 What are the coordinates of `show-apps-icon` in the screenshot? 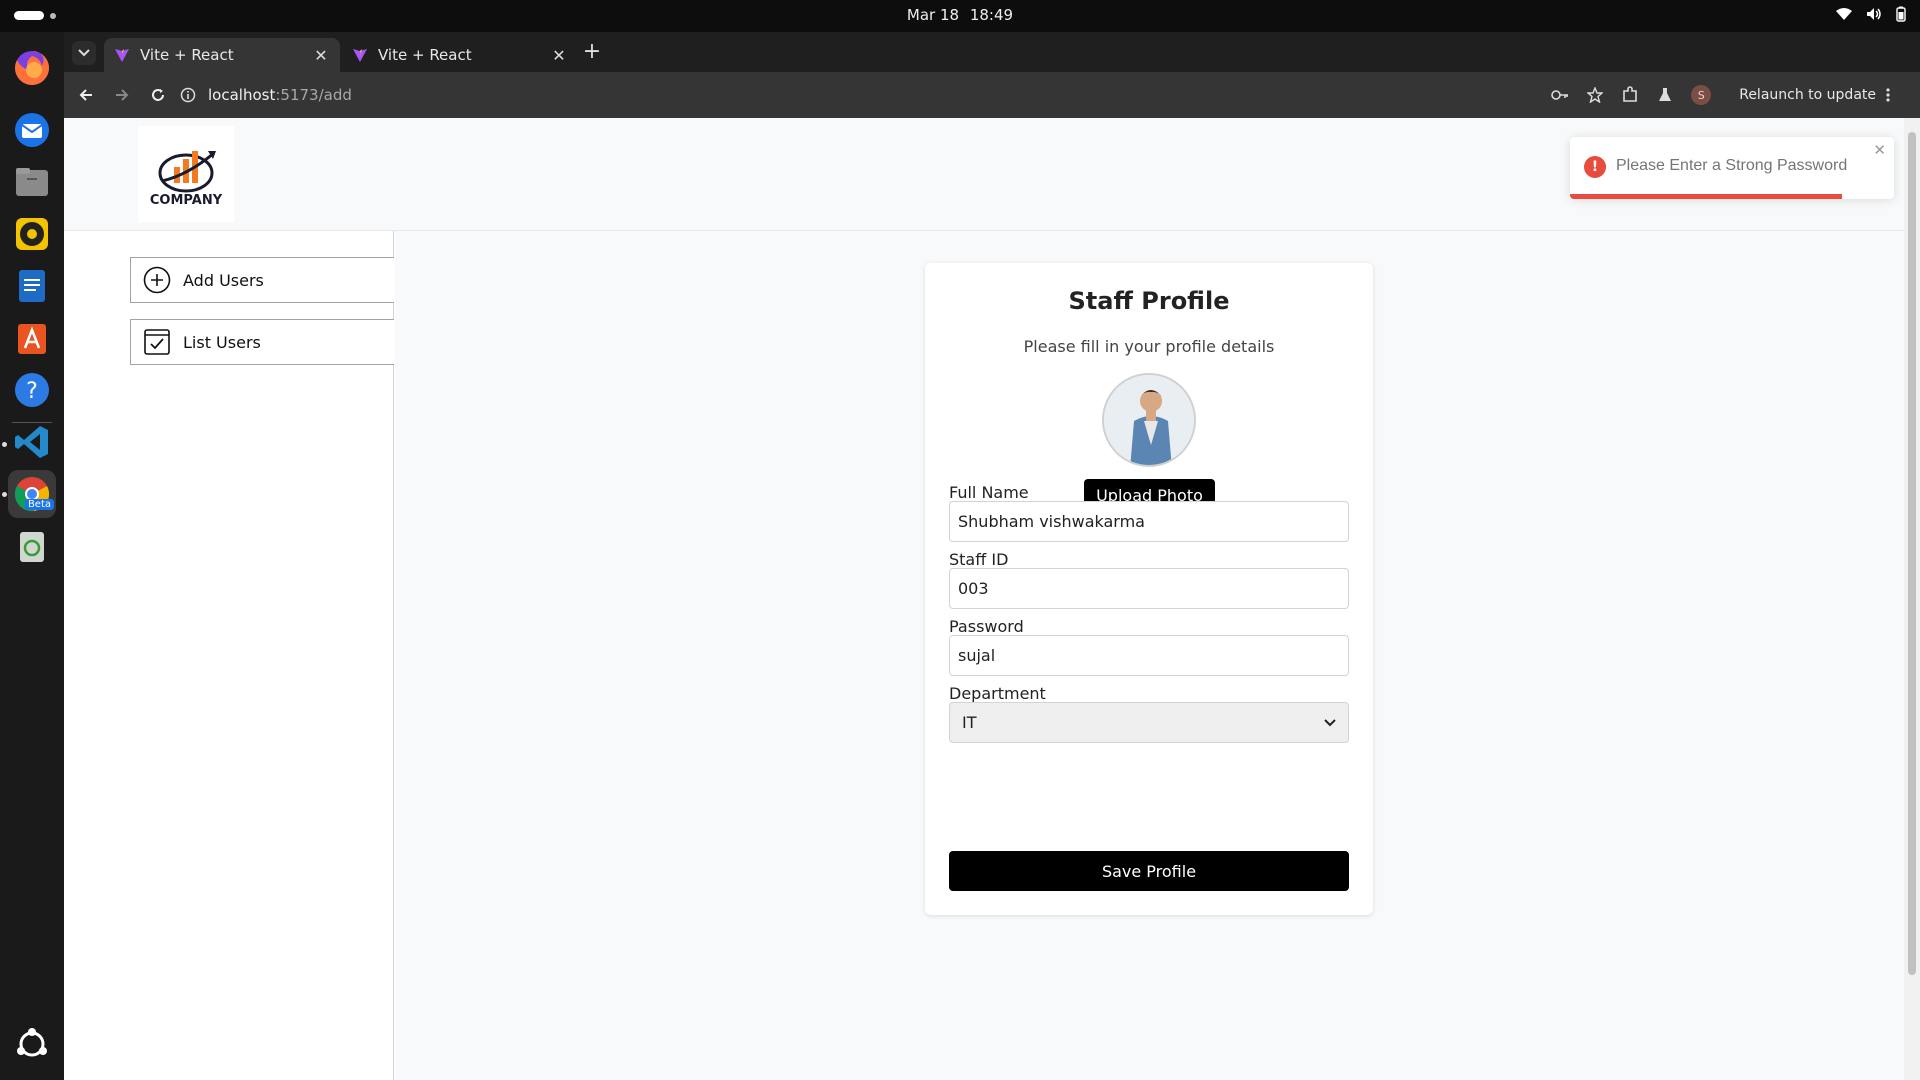 It's located at (32, 1044).